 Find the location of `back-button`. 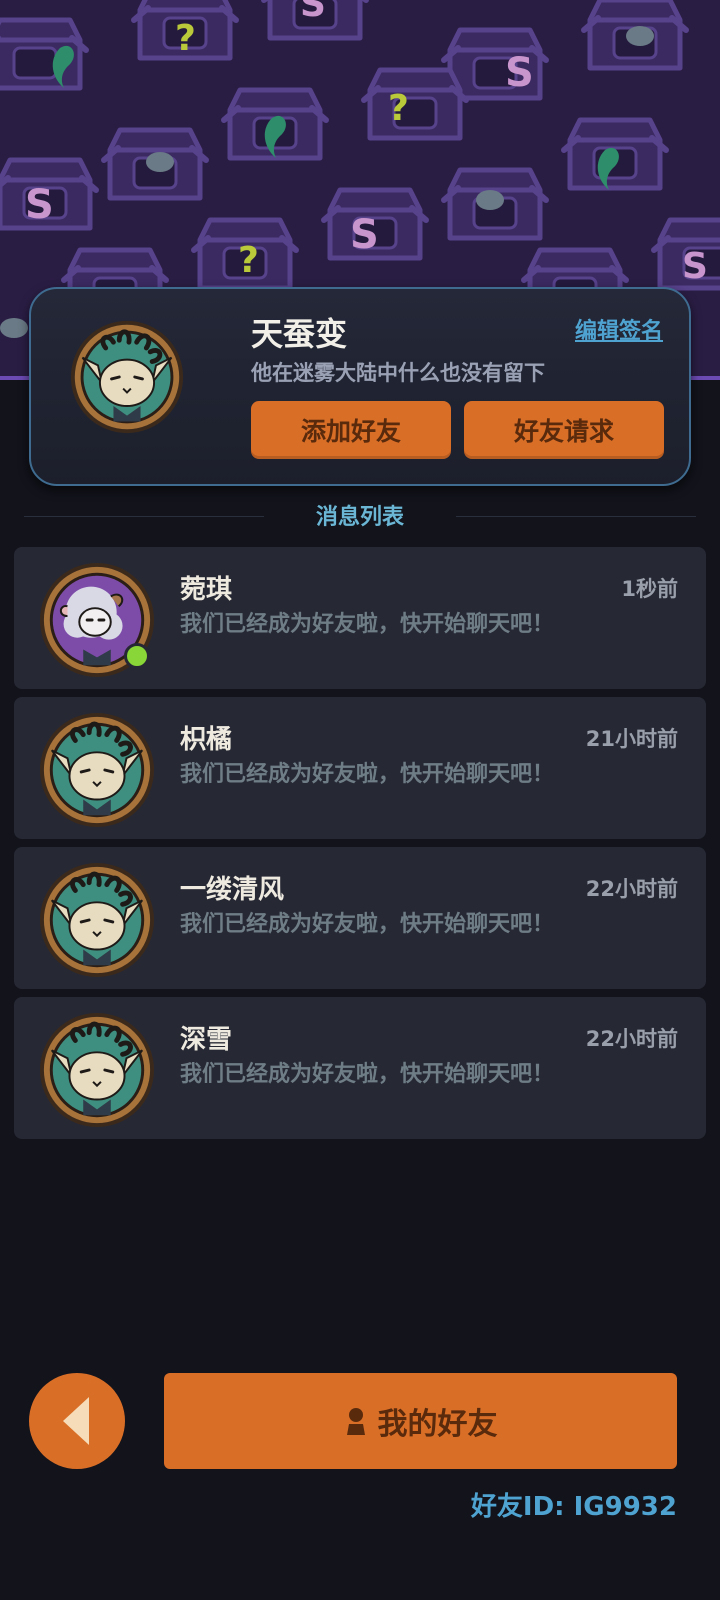

back-button is located at coordinates (77, 1421).